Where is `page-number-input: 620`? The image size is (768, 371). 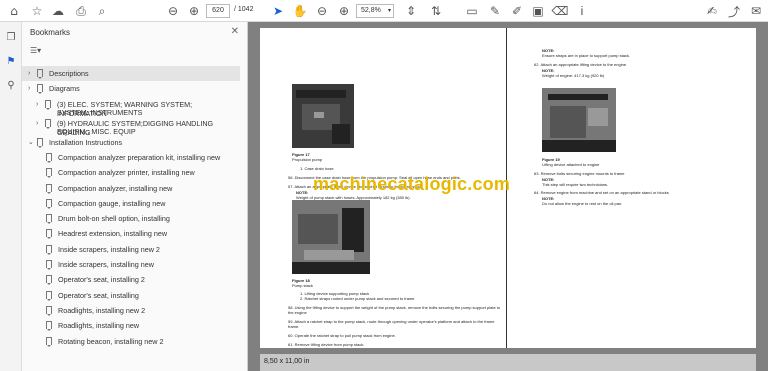
page-number-input: 620 is located at coordinates (218, 11).